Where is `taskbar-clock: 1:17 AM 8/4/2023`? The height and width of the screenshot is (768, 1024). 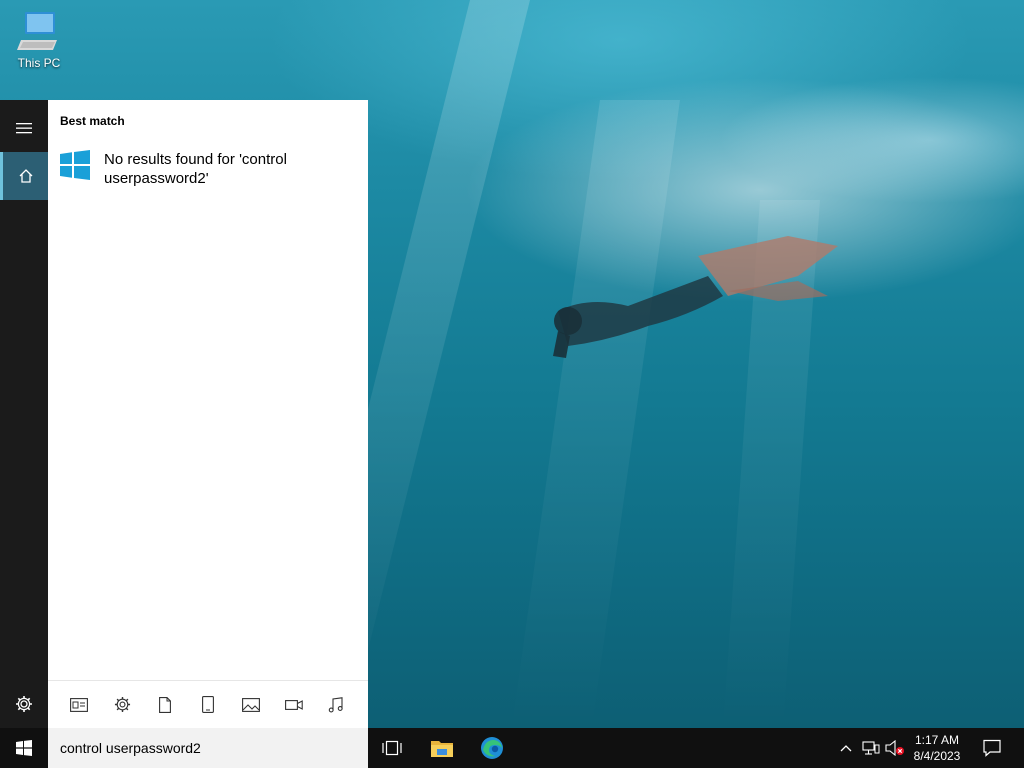 taskbar-clock: 1:17 AM 8/4/2023 is located at coordinates (937, 748).